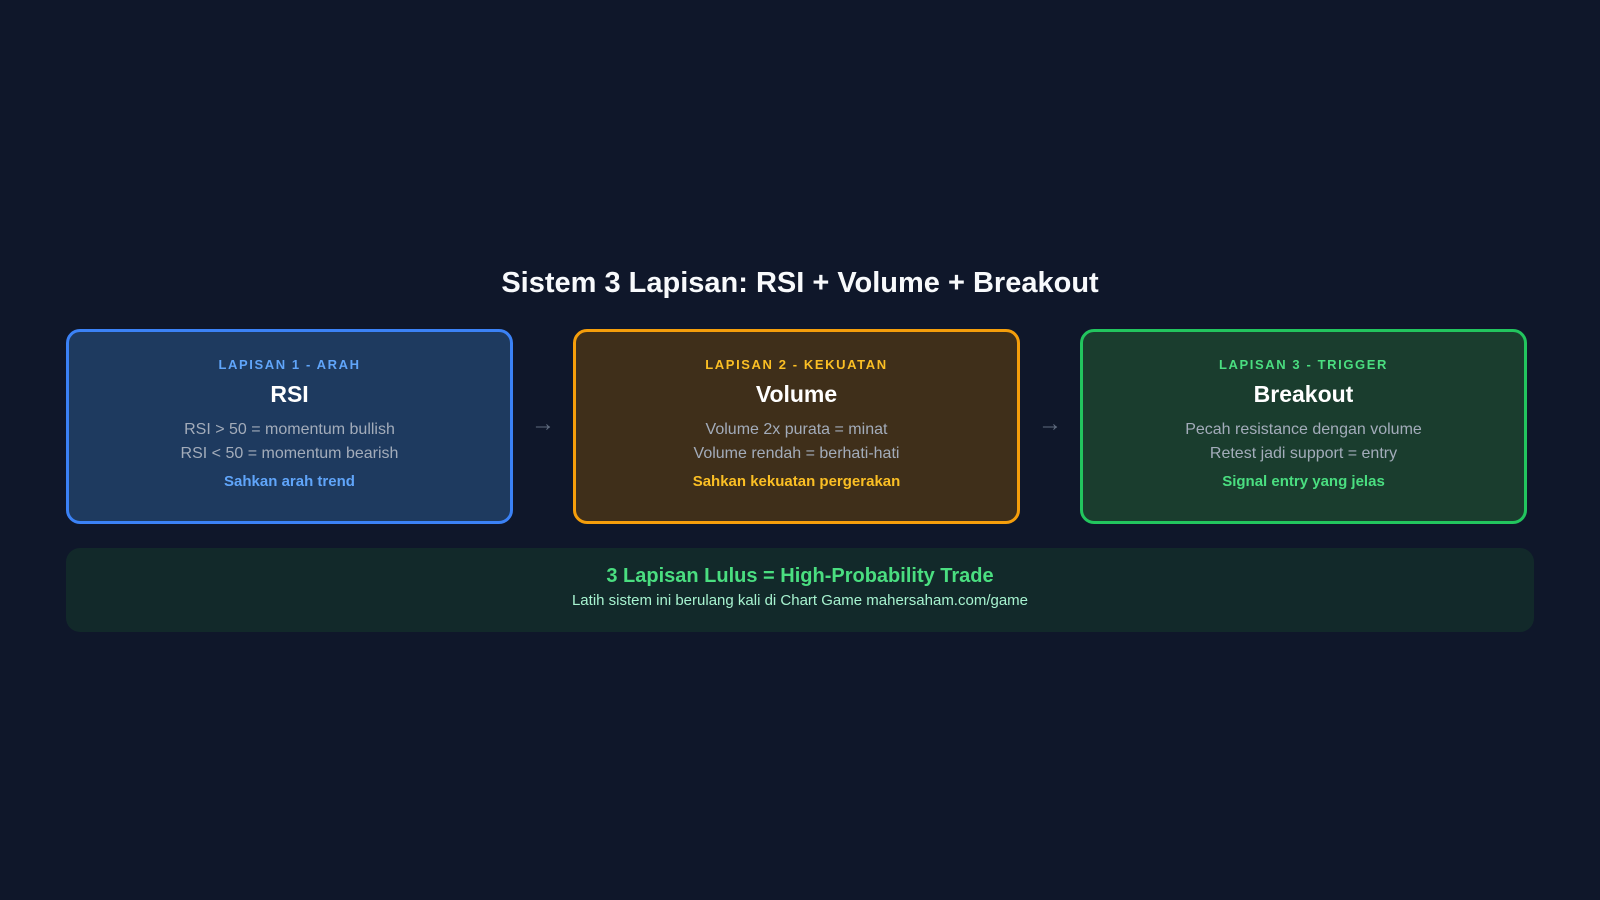 The height and width of the screenshot is (900, 1600). I want to click on layer-rule: RSI > 50 = momentum bullish, so click(289, 429).